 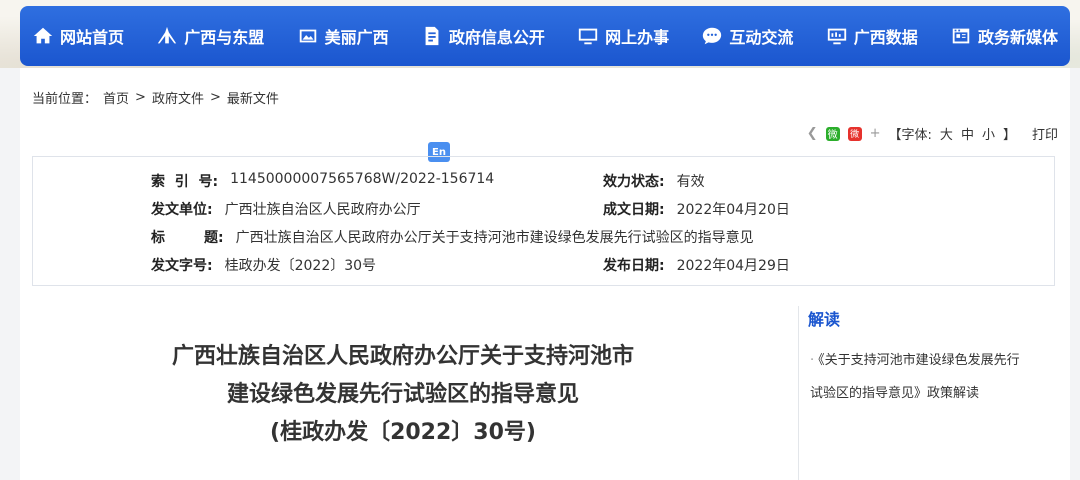 I want to click on meta-published: 发布日期: 2022年04月29日, so click(x=696, y=265).